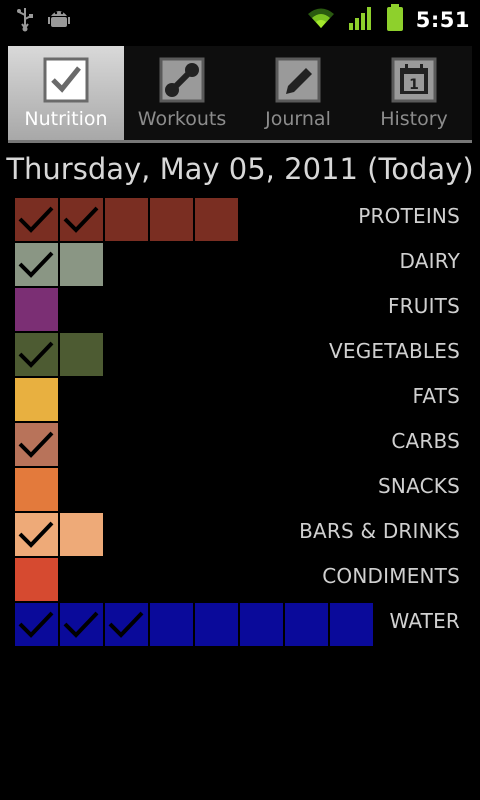  What do you see at coordinates (240, 19) in the screenshot?
I see `status-bar: 5:51` at bounding box center [240, 19].